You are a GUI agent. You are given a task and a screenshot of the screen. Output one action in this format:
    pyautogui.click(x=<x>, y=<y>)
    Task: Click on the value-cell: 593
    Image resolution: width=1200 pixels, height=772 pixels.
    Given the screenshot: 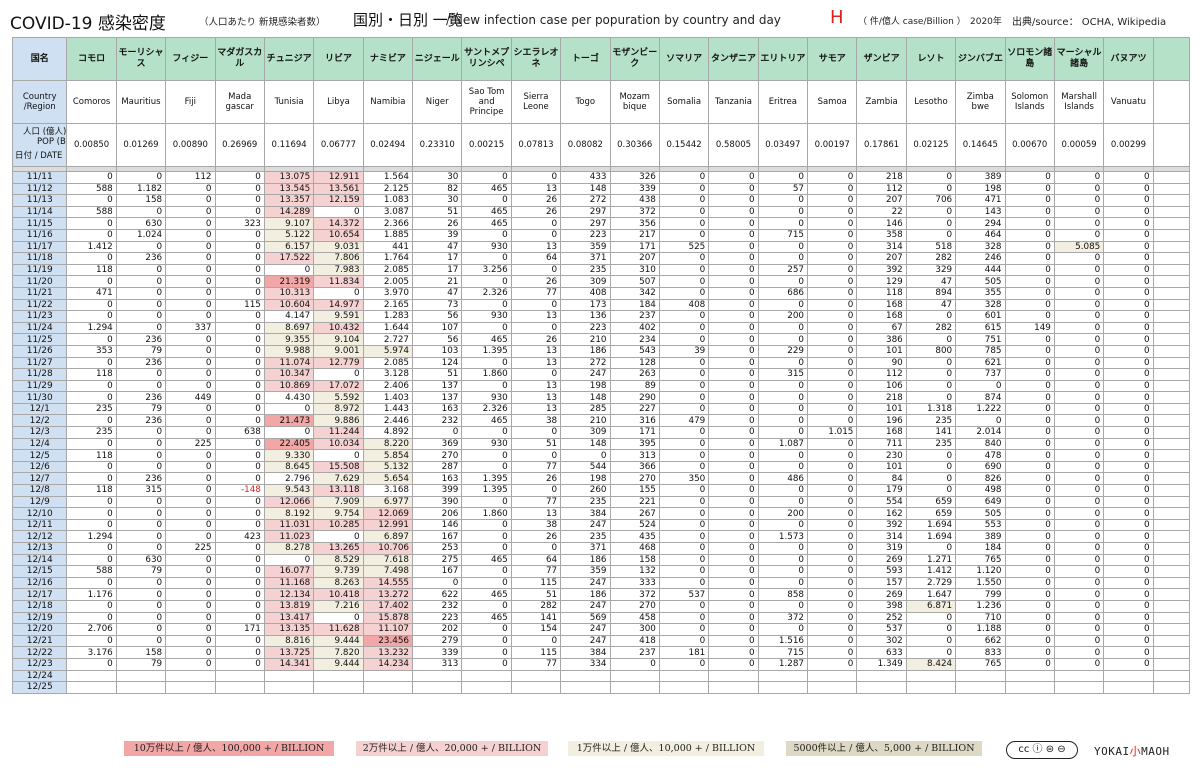 What is the action you would take?
    pyautogui.click(x=881, y=571)
    